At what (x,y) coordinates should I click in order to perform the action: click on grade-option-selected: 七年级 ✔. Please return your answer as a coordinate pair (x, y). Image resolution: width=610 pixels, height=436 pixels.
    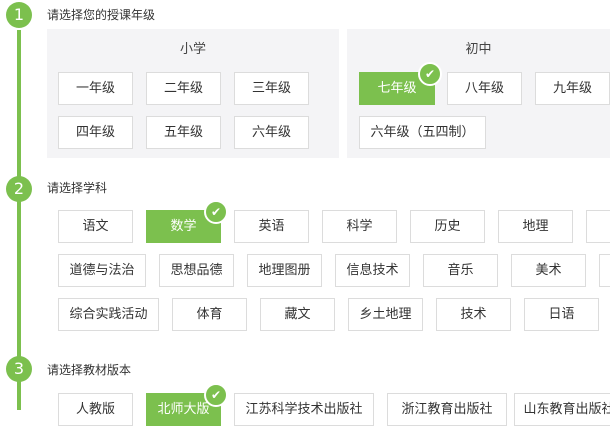
    Looking at the image, I should click on (400, 83).